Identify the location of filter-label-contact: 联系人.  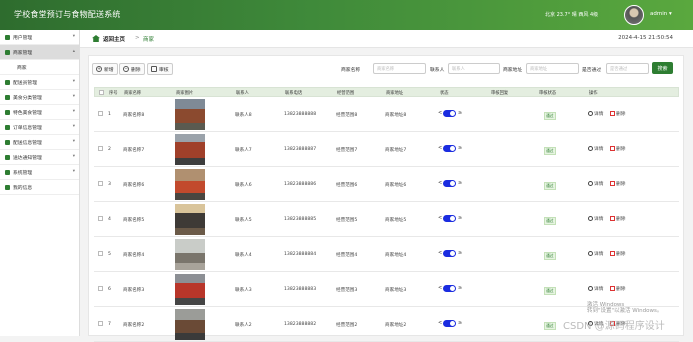
(437, 70).